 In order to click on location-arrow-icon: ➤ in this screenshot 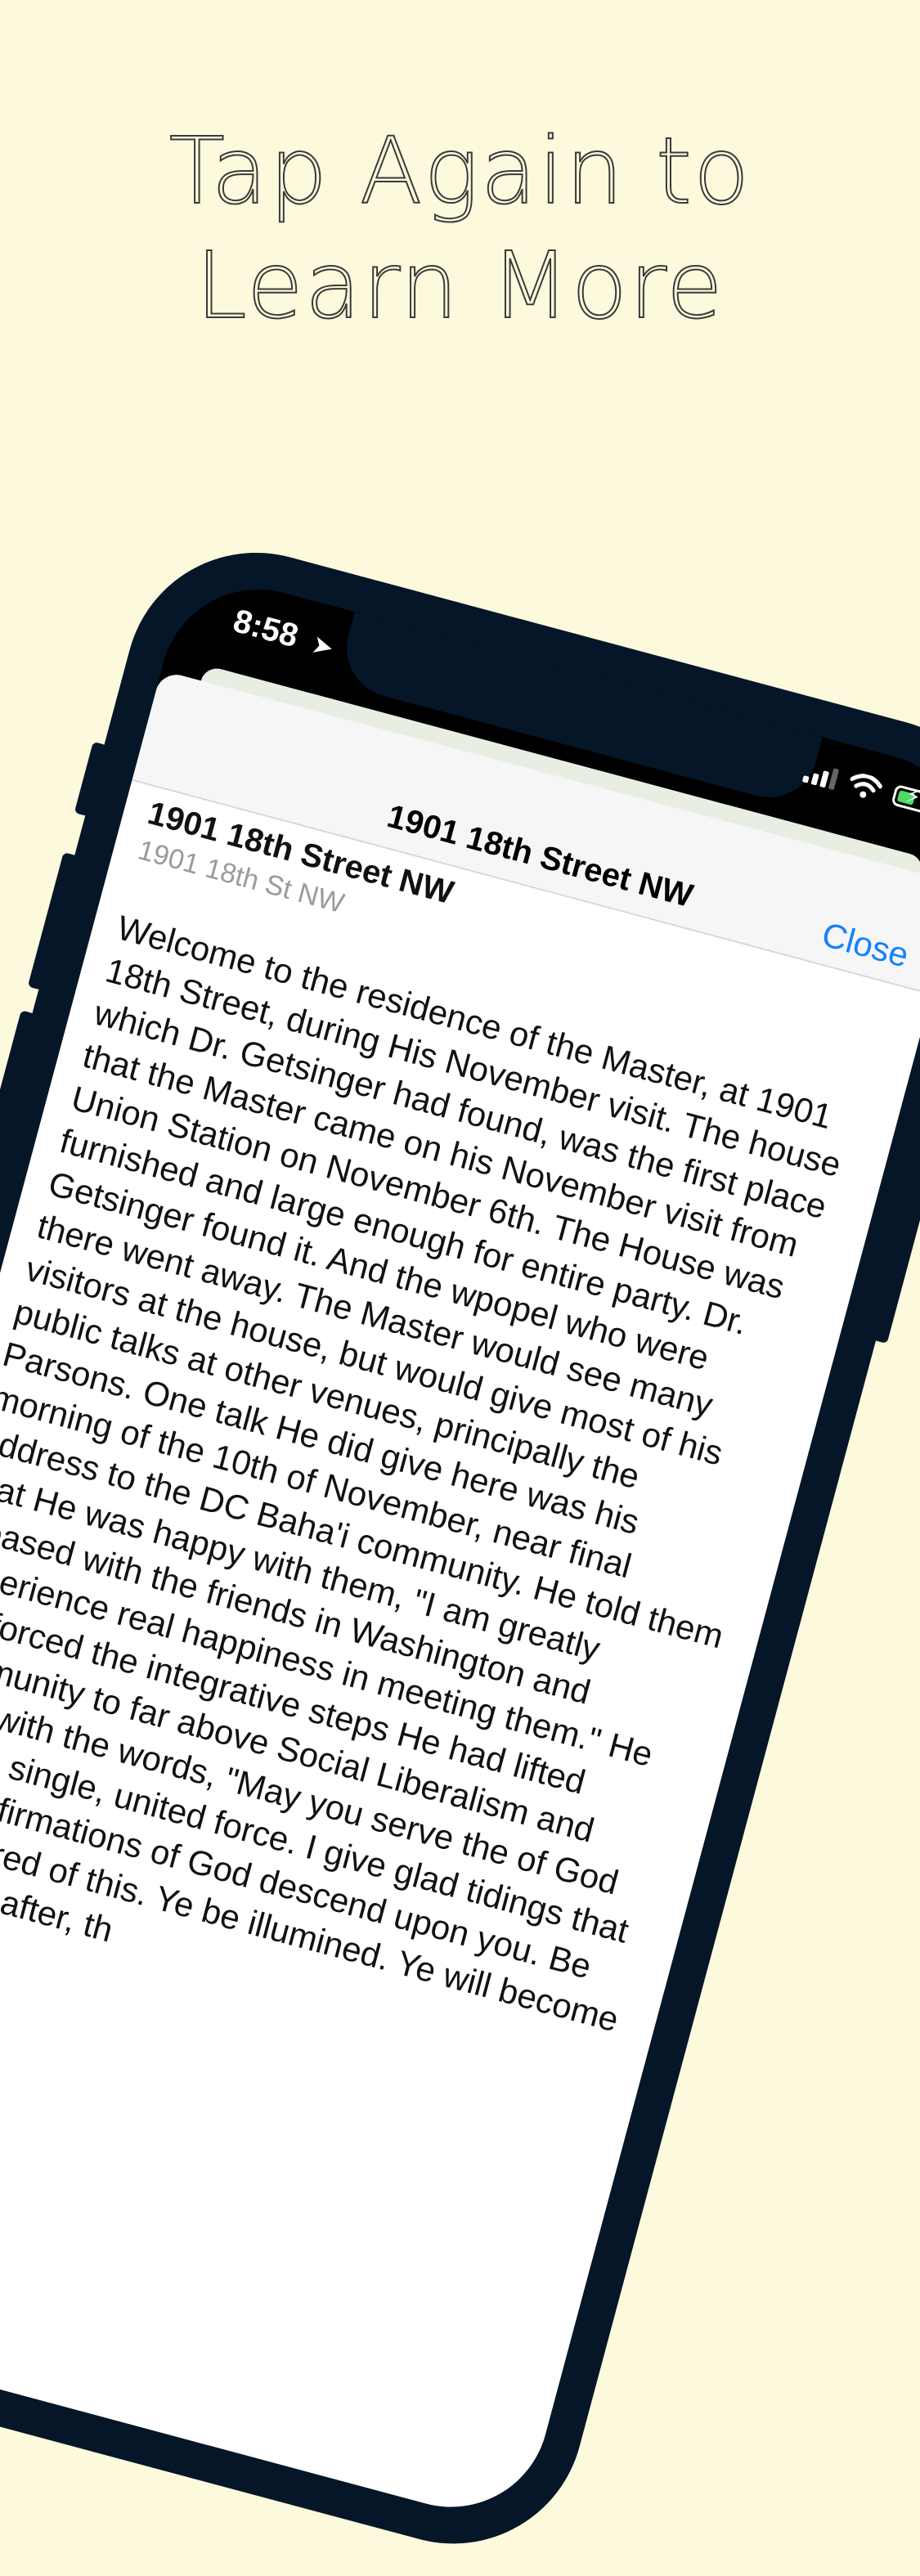, I will do `click(323, 646)`.